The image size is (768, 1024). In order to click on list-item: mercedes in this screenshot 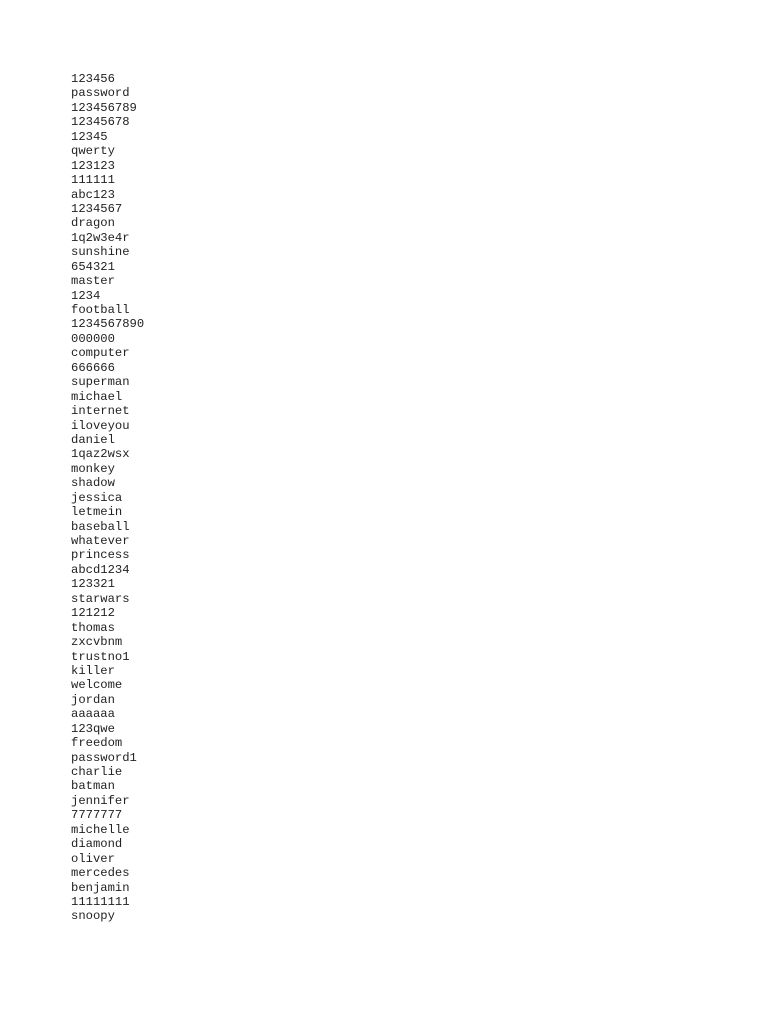, I will do `click(100, 873)`.